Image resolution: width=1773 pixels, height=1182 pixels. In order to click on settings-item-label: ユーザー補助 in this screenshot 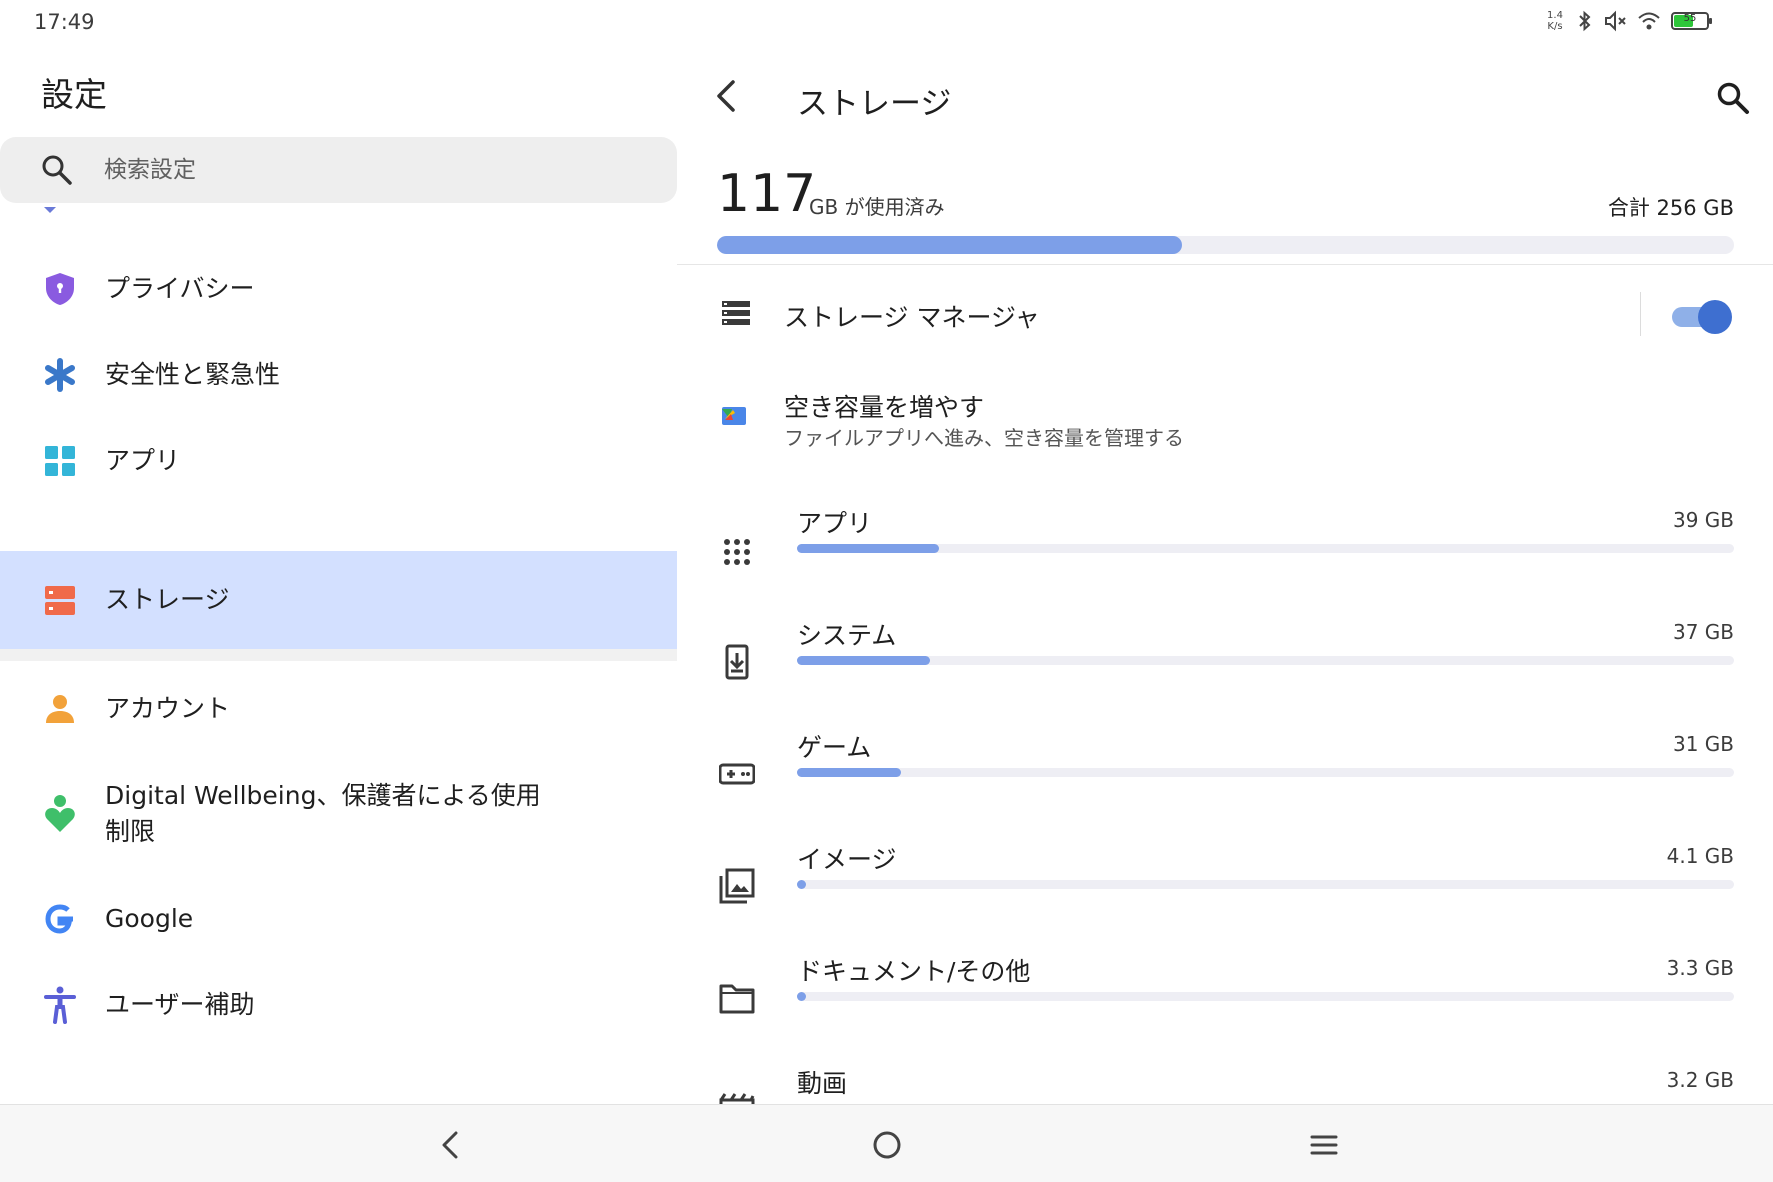, I will do `click(180, 1004)`.